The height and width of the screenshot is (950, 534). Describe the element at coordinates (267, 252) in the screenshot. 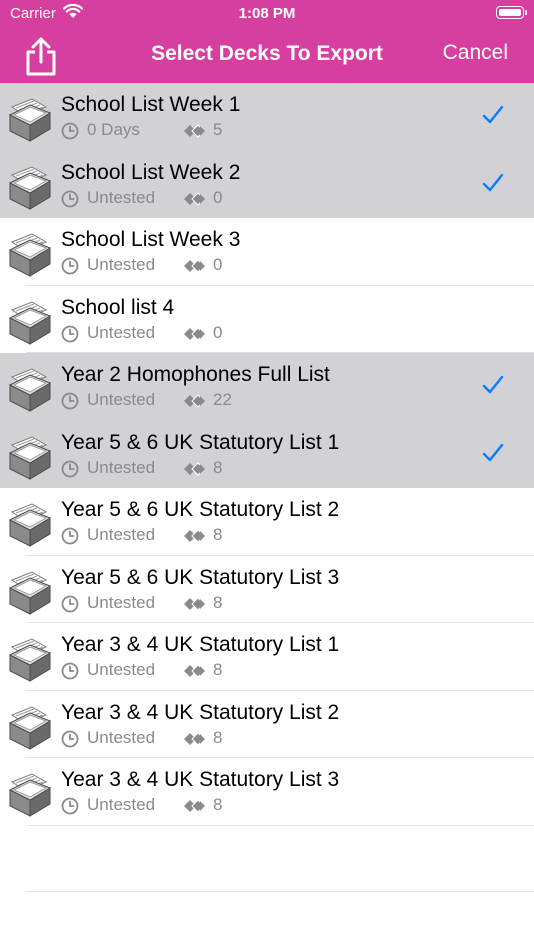

I see `deck-row: School List Week 3 Untested 0` at that location.